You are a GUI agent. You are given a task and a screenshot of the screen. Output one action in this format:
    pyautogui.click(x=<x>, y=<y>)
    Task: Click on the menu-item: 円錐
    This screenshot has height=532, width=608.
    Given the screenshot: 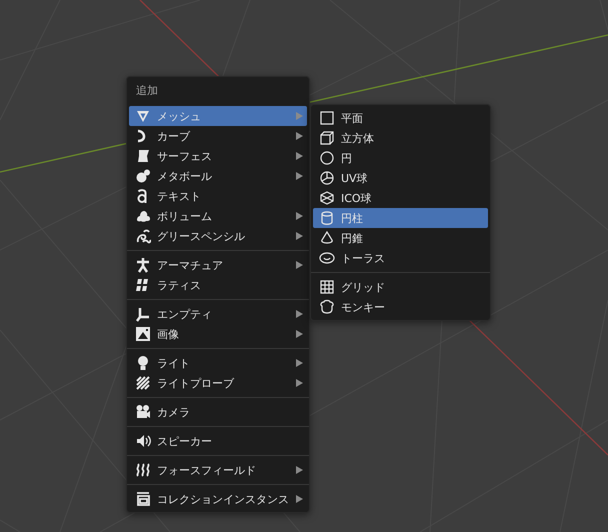 What is the action you would take?
    pyautogui.click(x=400, y=238)
    